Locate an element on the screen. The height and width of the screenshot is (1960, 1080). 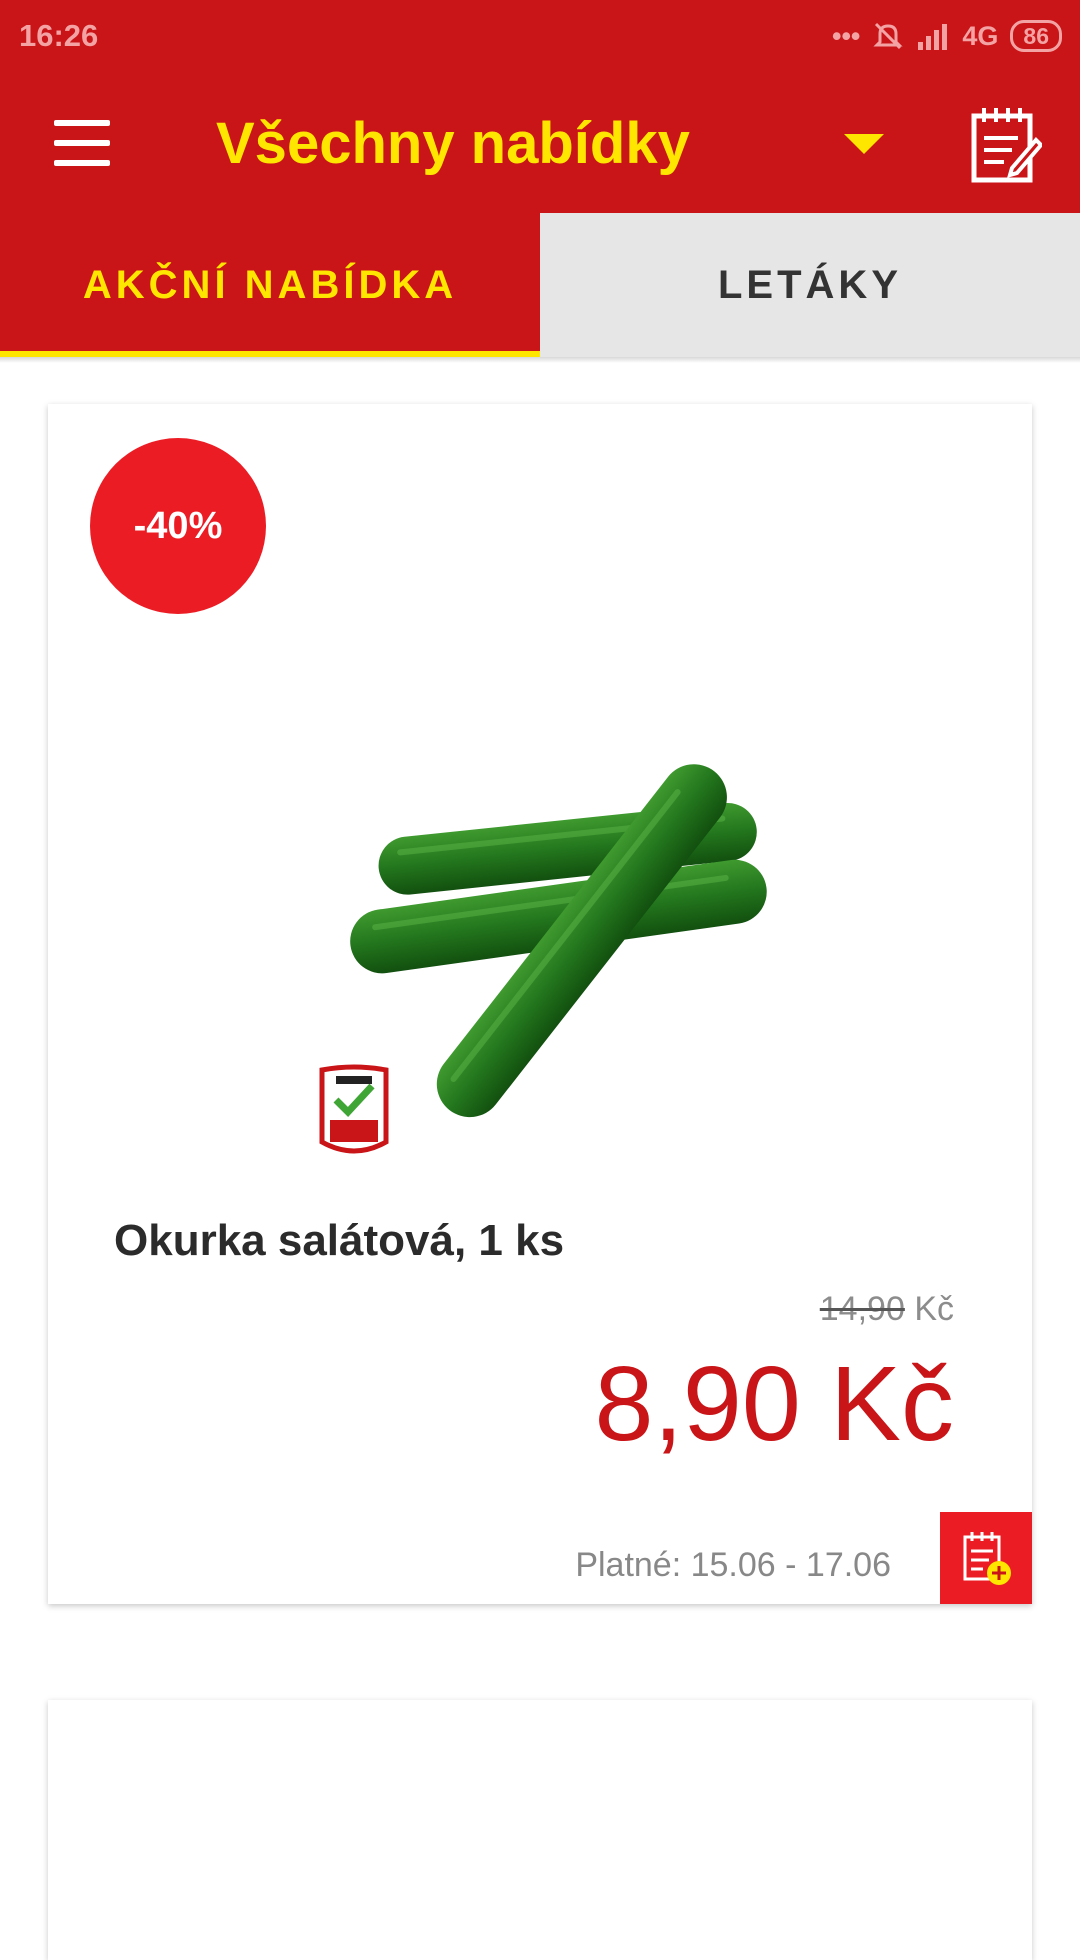
more-dots-icon: ••• is located at coordinates (846, 35).